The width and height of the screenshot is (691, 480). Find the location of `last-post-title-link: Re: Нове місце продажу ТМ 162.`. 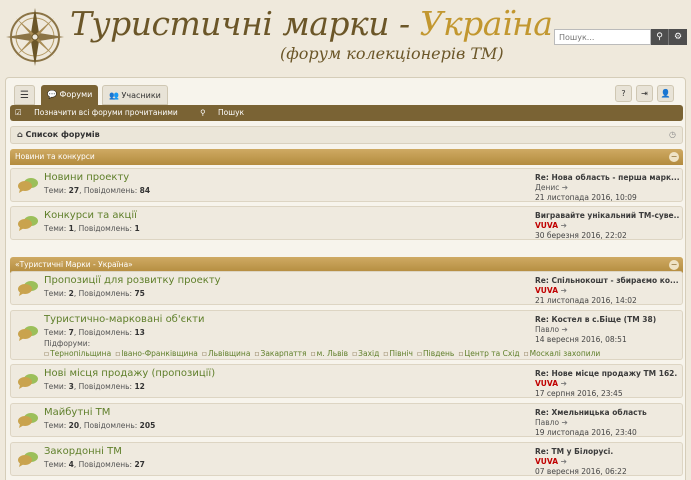

last-post-title-link: Re: Нове місце продажу ТМ 162. is located at coordinates (607, 374).